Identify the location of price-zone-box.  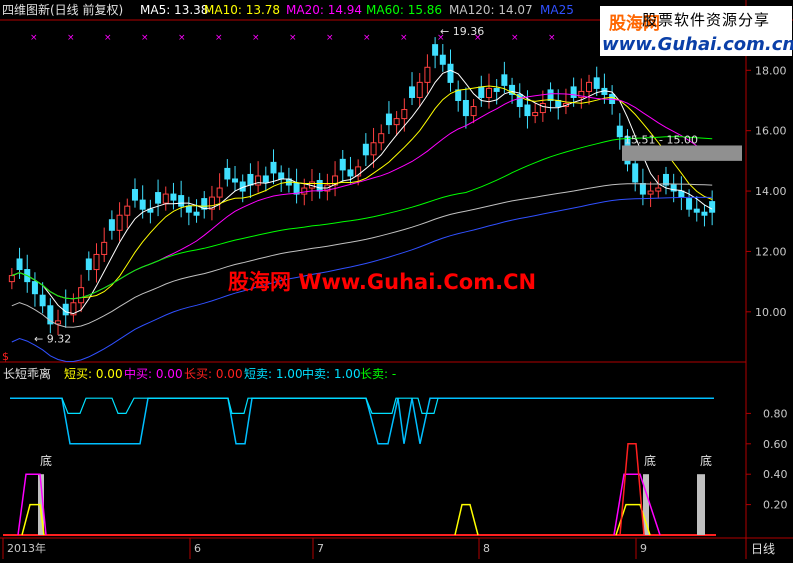
(682, 153).